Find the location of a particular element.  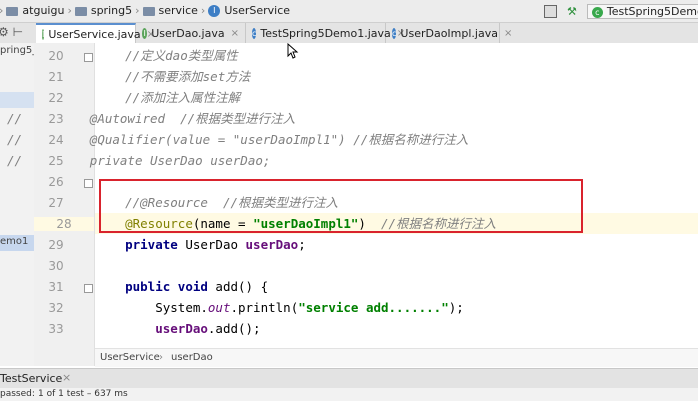

line-number: 31 is located at coordinates (56, 287).